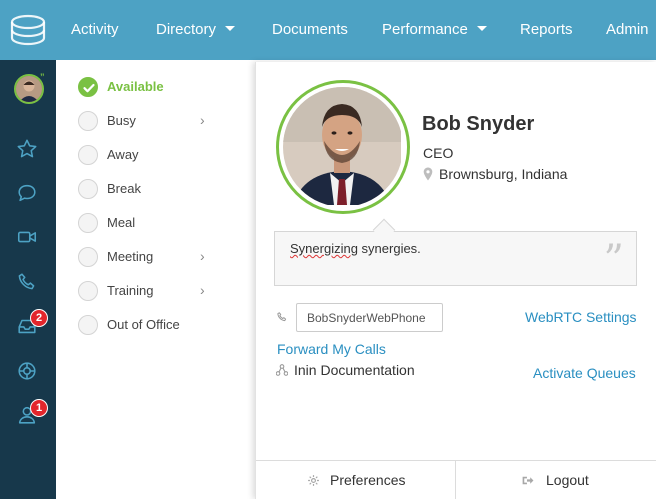  What do you see at coordinates (331, 349) in the screenshot?
I see `forward-my-calls-link: Forward My Calls` at bounding box center [331, 349].